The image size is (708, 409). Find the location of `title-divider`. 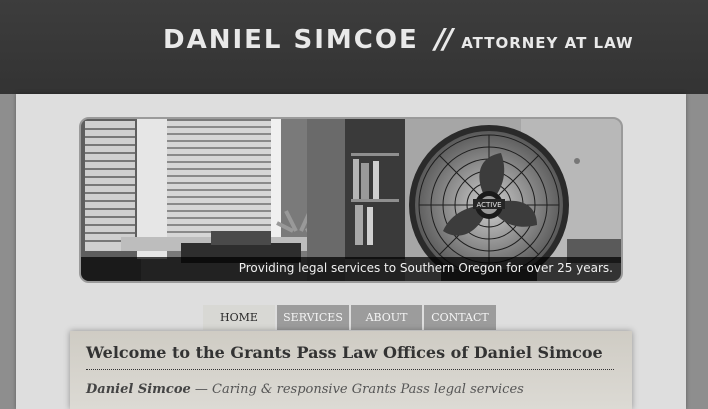

title-divider is located at coordinates (350, 369).